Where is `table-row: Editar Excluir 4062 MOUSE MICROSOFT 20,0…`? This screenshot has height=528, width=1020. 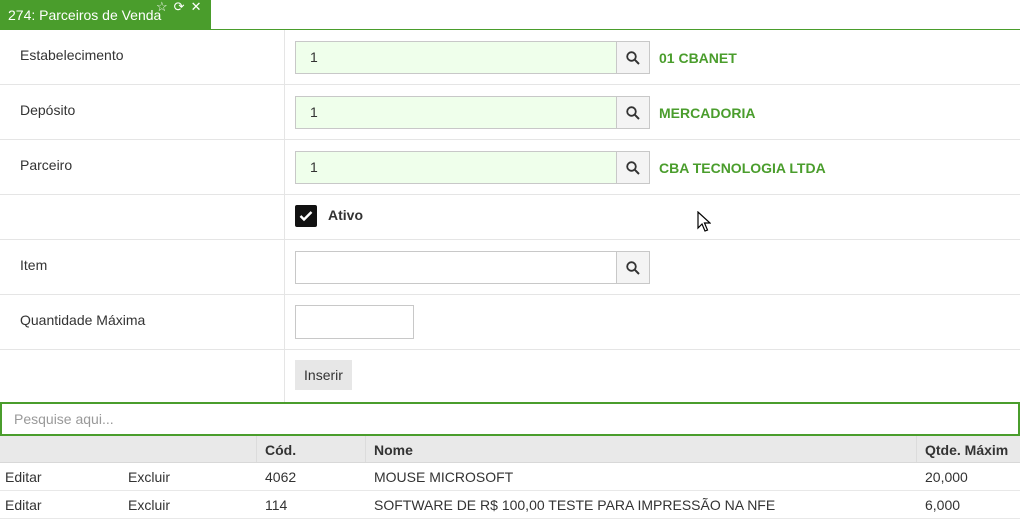 table-row: Editar Excluir 4062 MOUSE MICROSOFT 20,0… is located at coordinates (510, 477).